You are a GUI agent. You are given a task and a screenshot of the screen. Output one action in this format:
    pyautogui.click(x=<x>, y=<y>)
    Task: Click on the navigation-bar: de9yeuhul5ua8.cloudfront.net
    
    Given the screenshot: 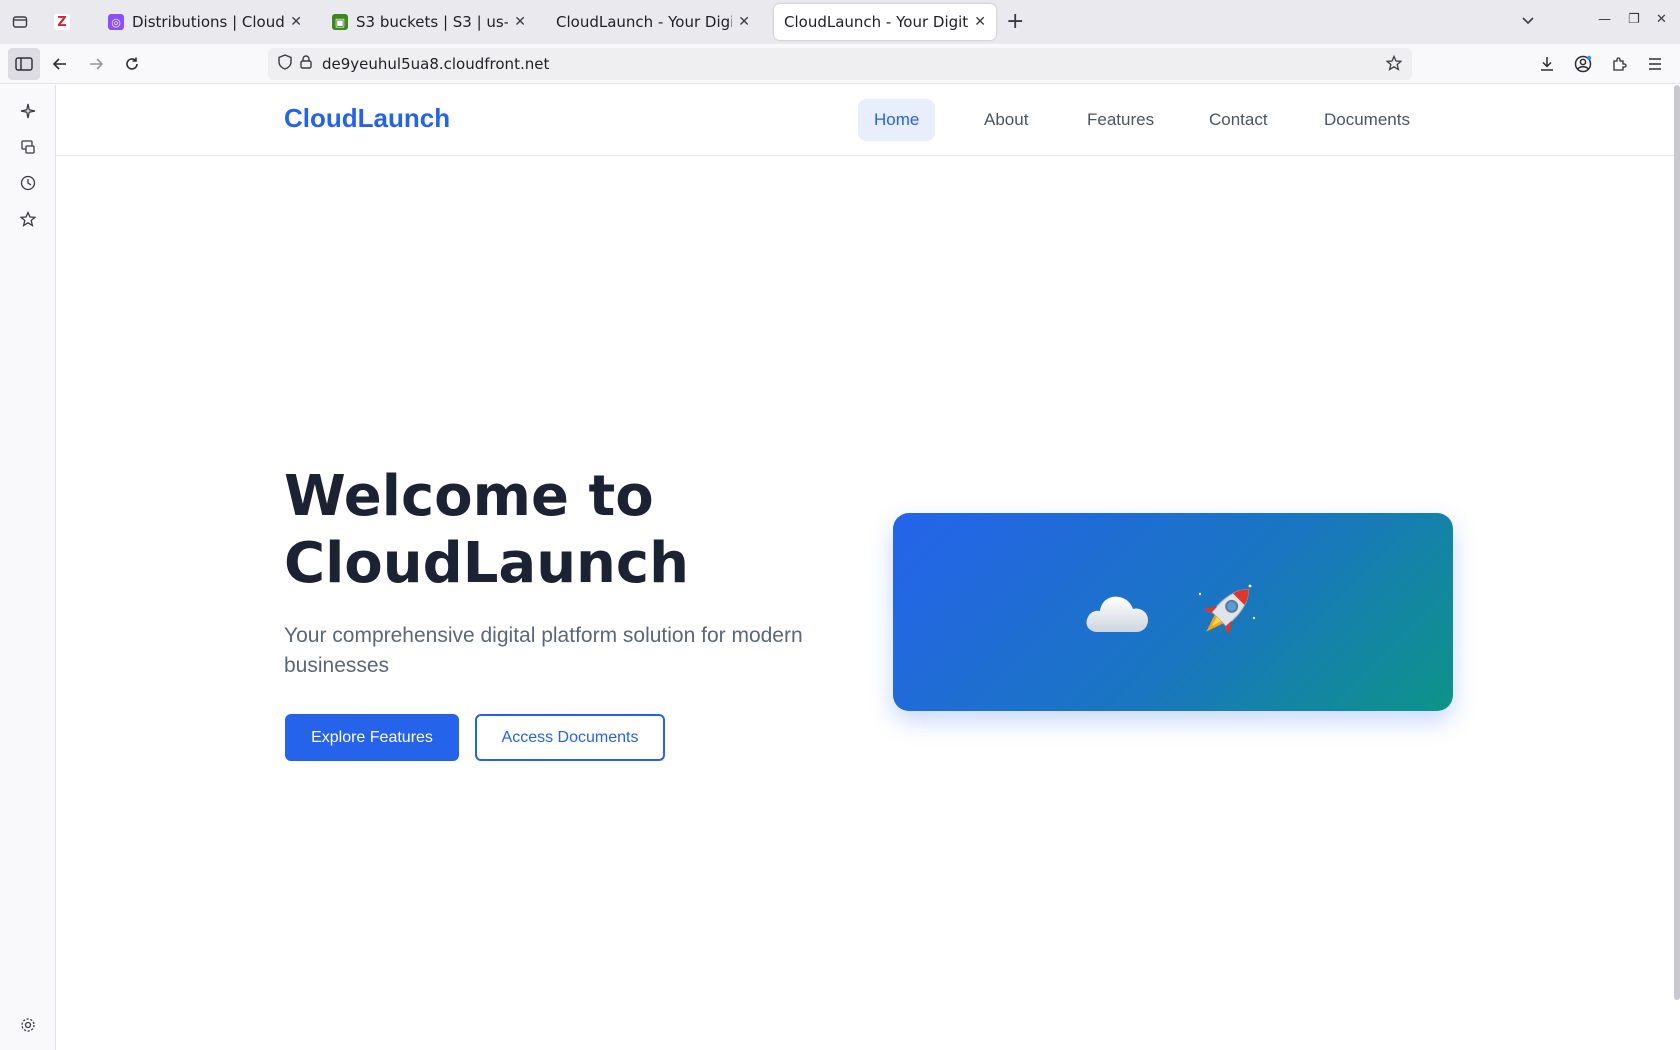 What is the action you would take?
    pyautogui.click(x=840, y=64)
    